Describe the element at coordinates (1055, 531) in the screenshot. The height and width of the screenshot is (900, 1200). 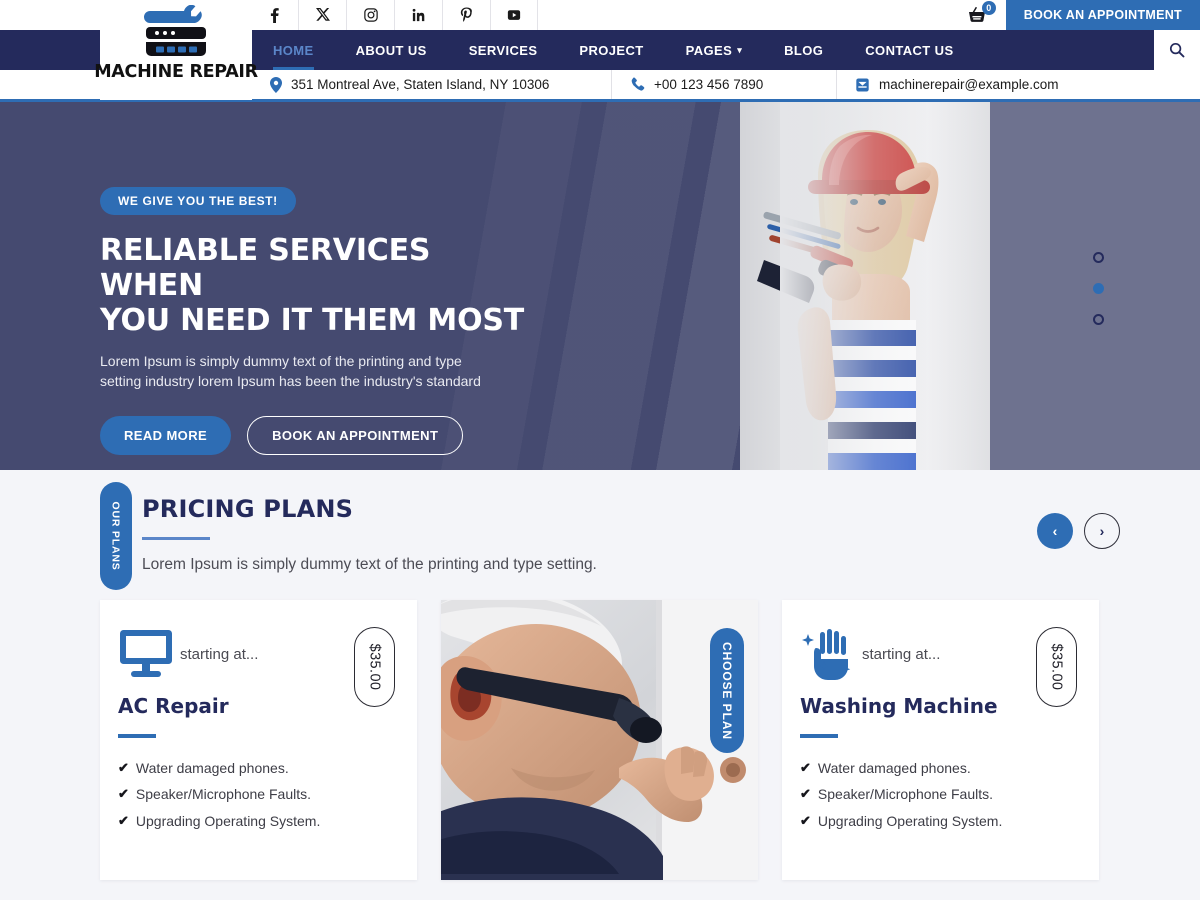
I see `carousel-prev-button: ‹` at that location.